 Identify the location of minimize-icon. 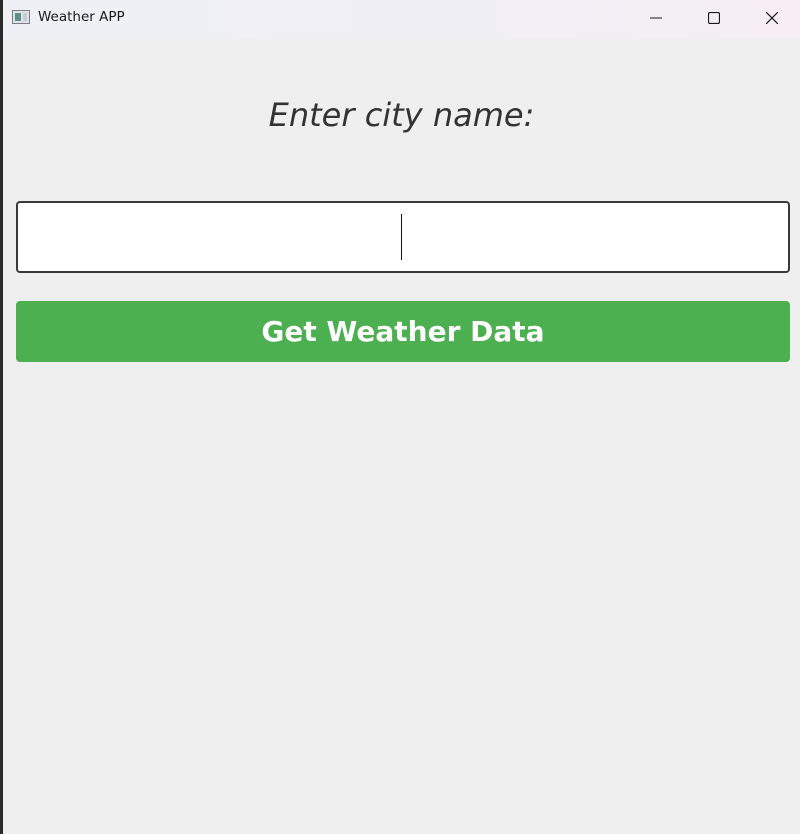
(656, 18).